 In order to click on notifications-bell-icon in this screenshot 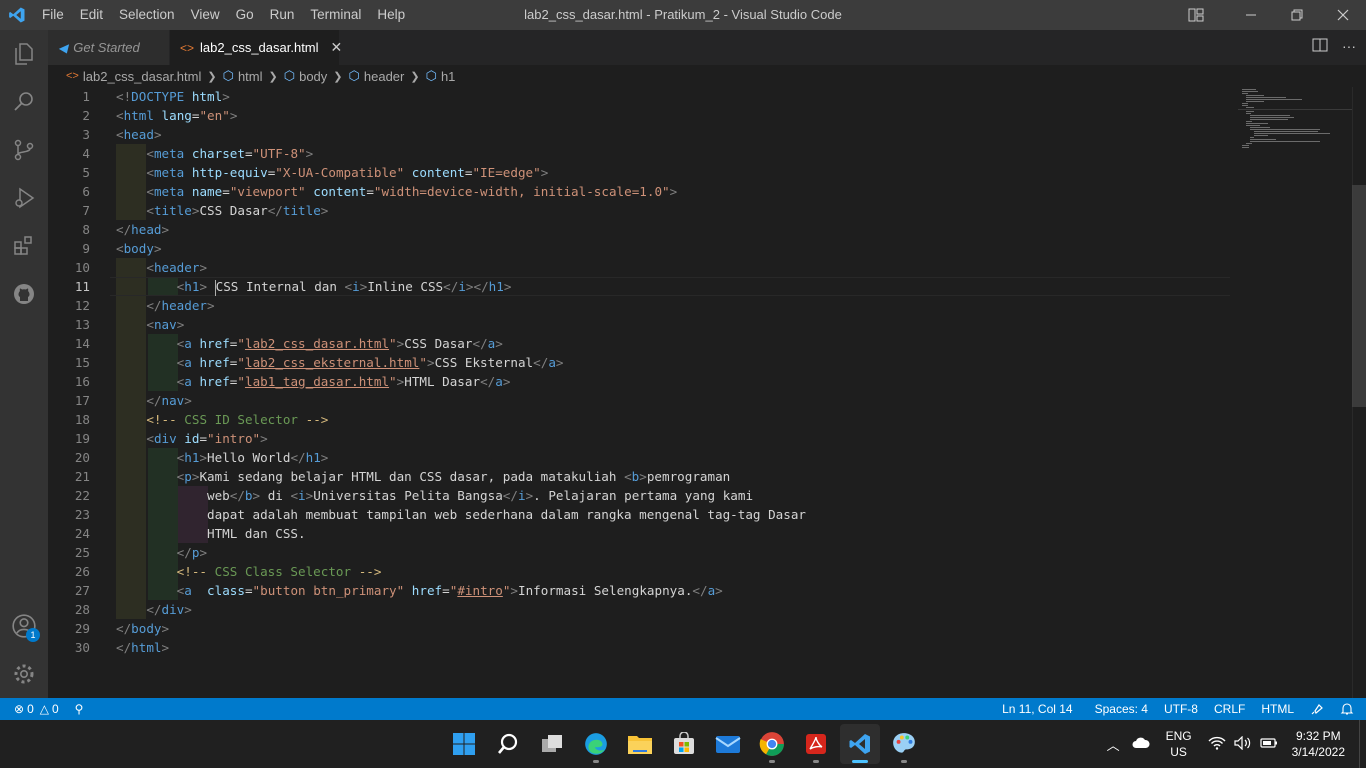, I will do `click(1349, 709)`.